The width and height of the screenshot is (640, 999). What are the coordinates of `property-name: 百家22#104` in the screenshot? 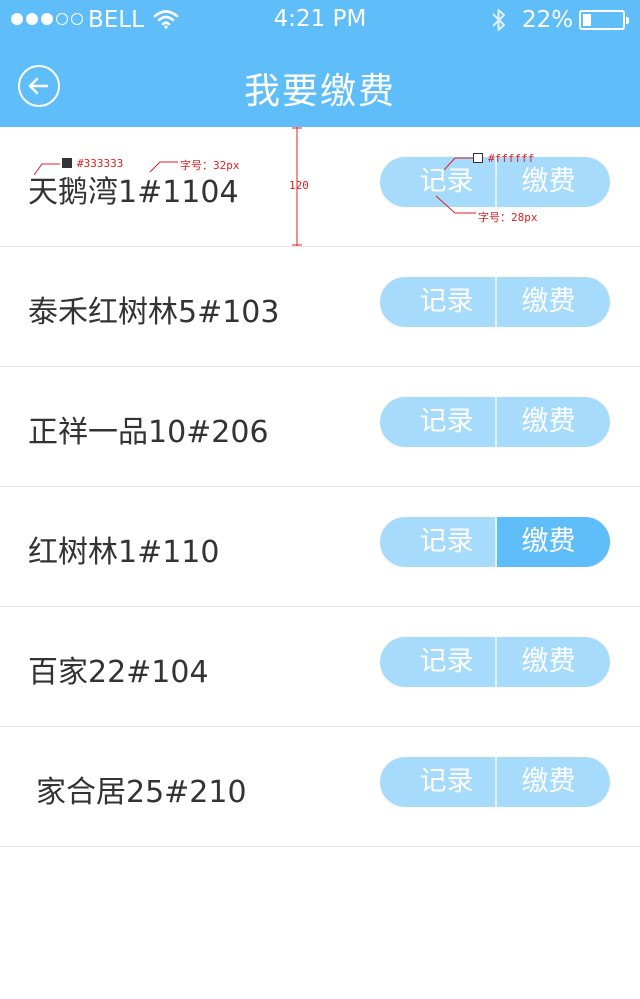 It's located at (118, 672).